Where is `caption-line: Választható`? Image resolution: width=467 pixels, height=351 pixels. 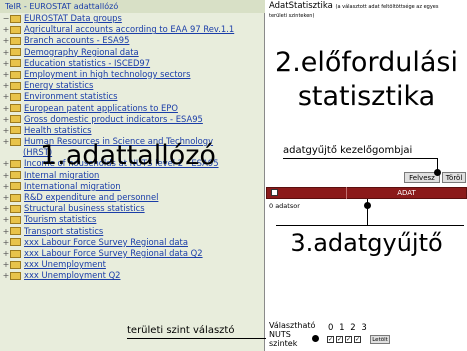
caption-line: Választható is located at coordinates (292, 325).